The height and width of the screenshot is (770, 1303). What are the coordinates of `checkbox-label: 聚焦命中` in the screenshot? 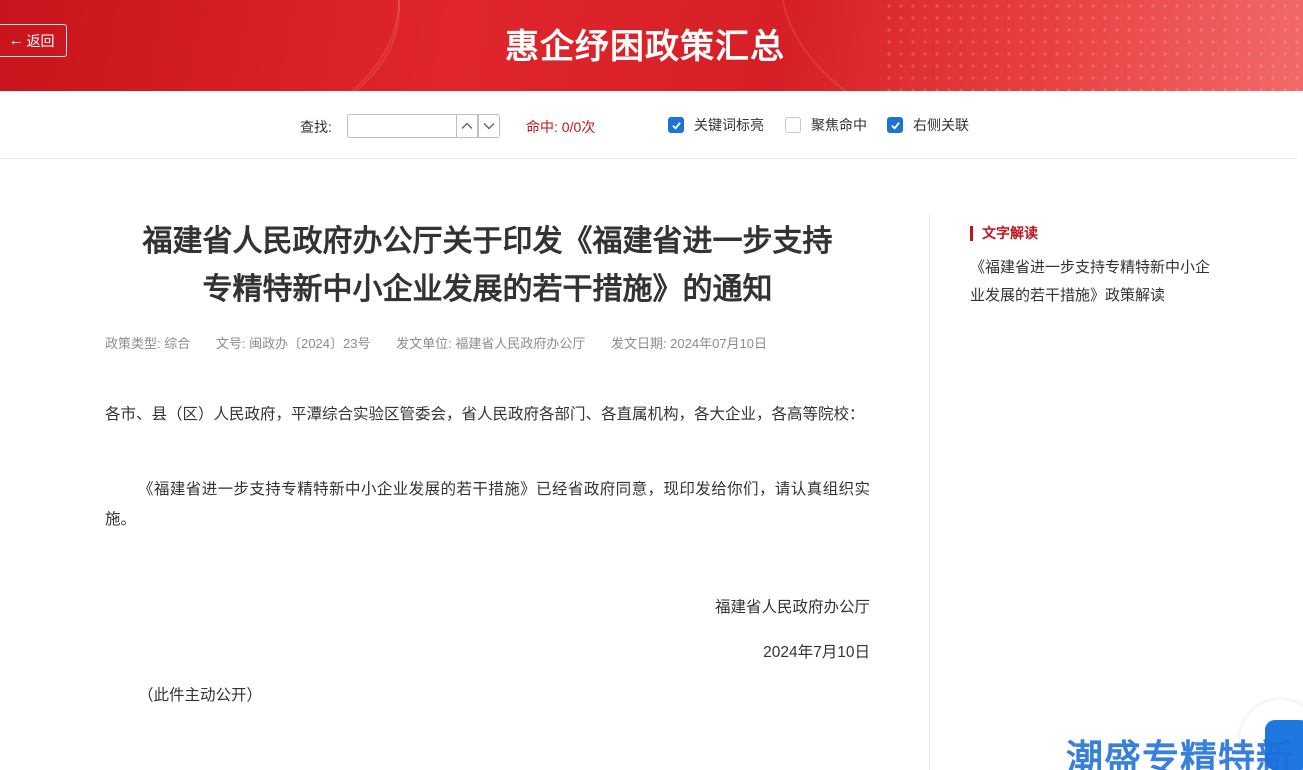 It's located at (839, 125).